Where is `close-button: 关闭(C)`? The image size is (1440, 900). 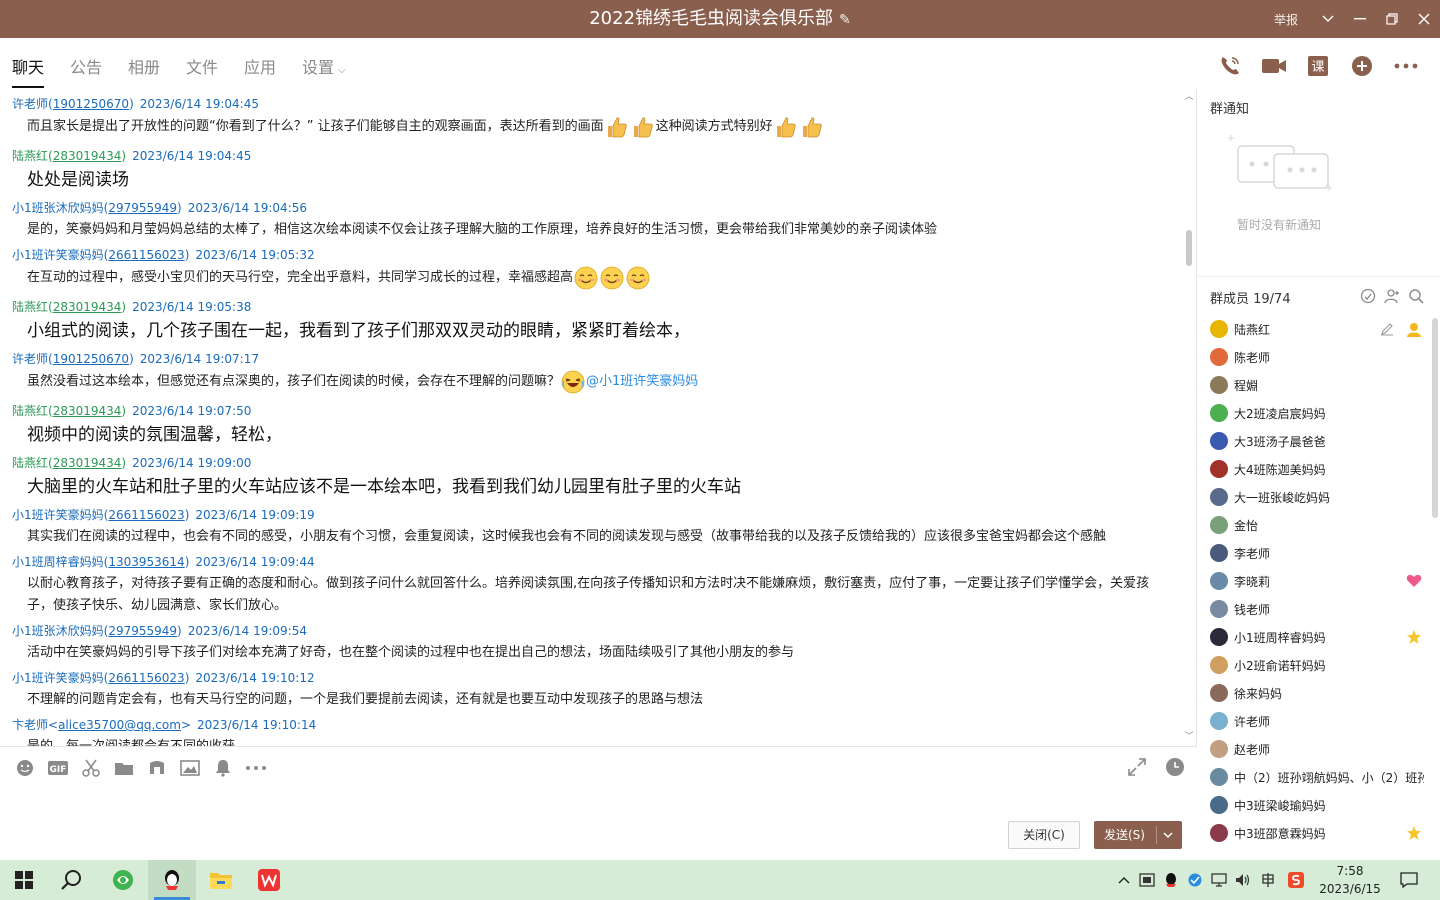
close-button: 关闭(C) is located at coordinates (1044, 835).